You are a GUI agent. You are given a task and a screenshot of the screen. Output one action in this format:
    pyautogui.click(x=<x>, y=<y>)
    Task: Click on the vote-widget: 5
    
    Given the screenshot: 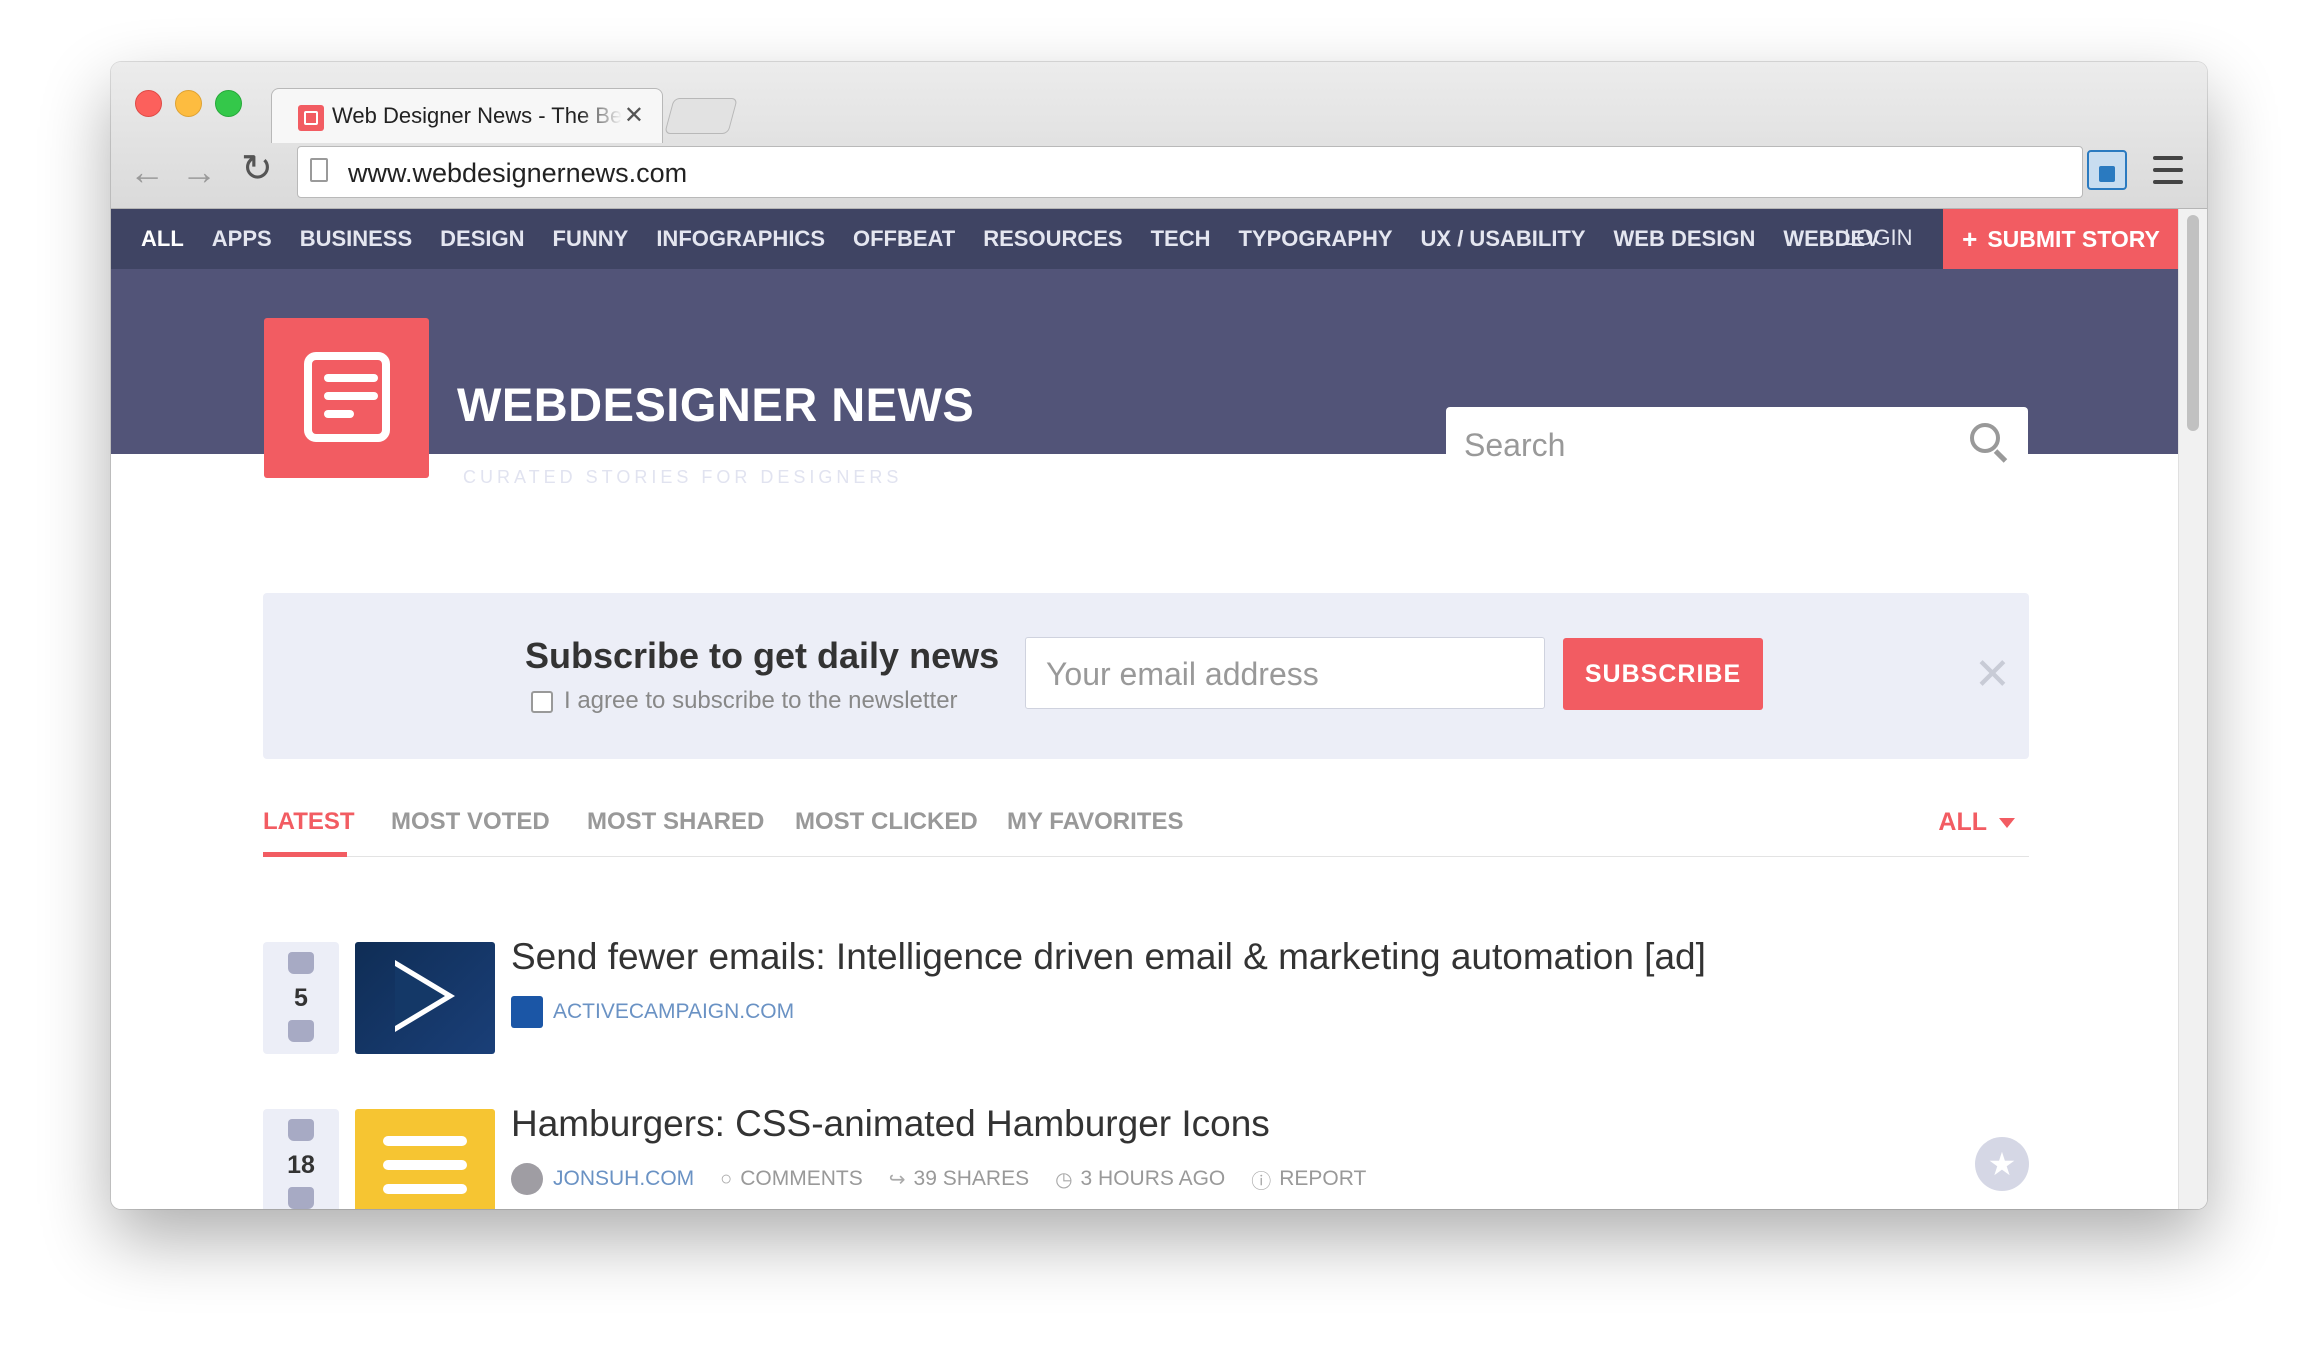 What is the action you would take?
    pyautogui.click(x=301, y=998)
    